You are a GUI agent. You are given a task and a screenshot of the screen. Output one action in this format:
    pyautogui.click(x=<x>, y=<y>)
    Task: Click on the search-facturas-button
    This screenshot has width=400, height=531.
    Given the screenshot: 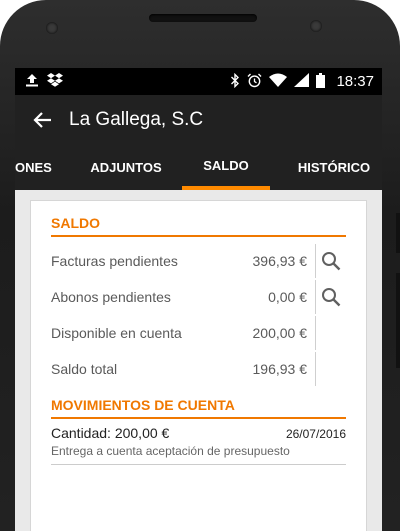 What is the action you would take?
    pyautogui.click(x=330, y=261)
    